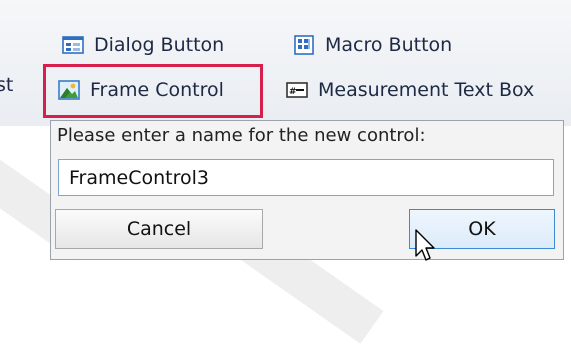 Image resolution: width=571 pixels, height=344 pixels. I want to click on frame-control-highlight, so click(153, 91).